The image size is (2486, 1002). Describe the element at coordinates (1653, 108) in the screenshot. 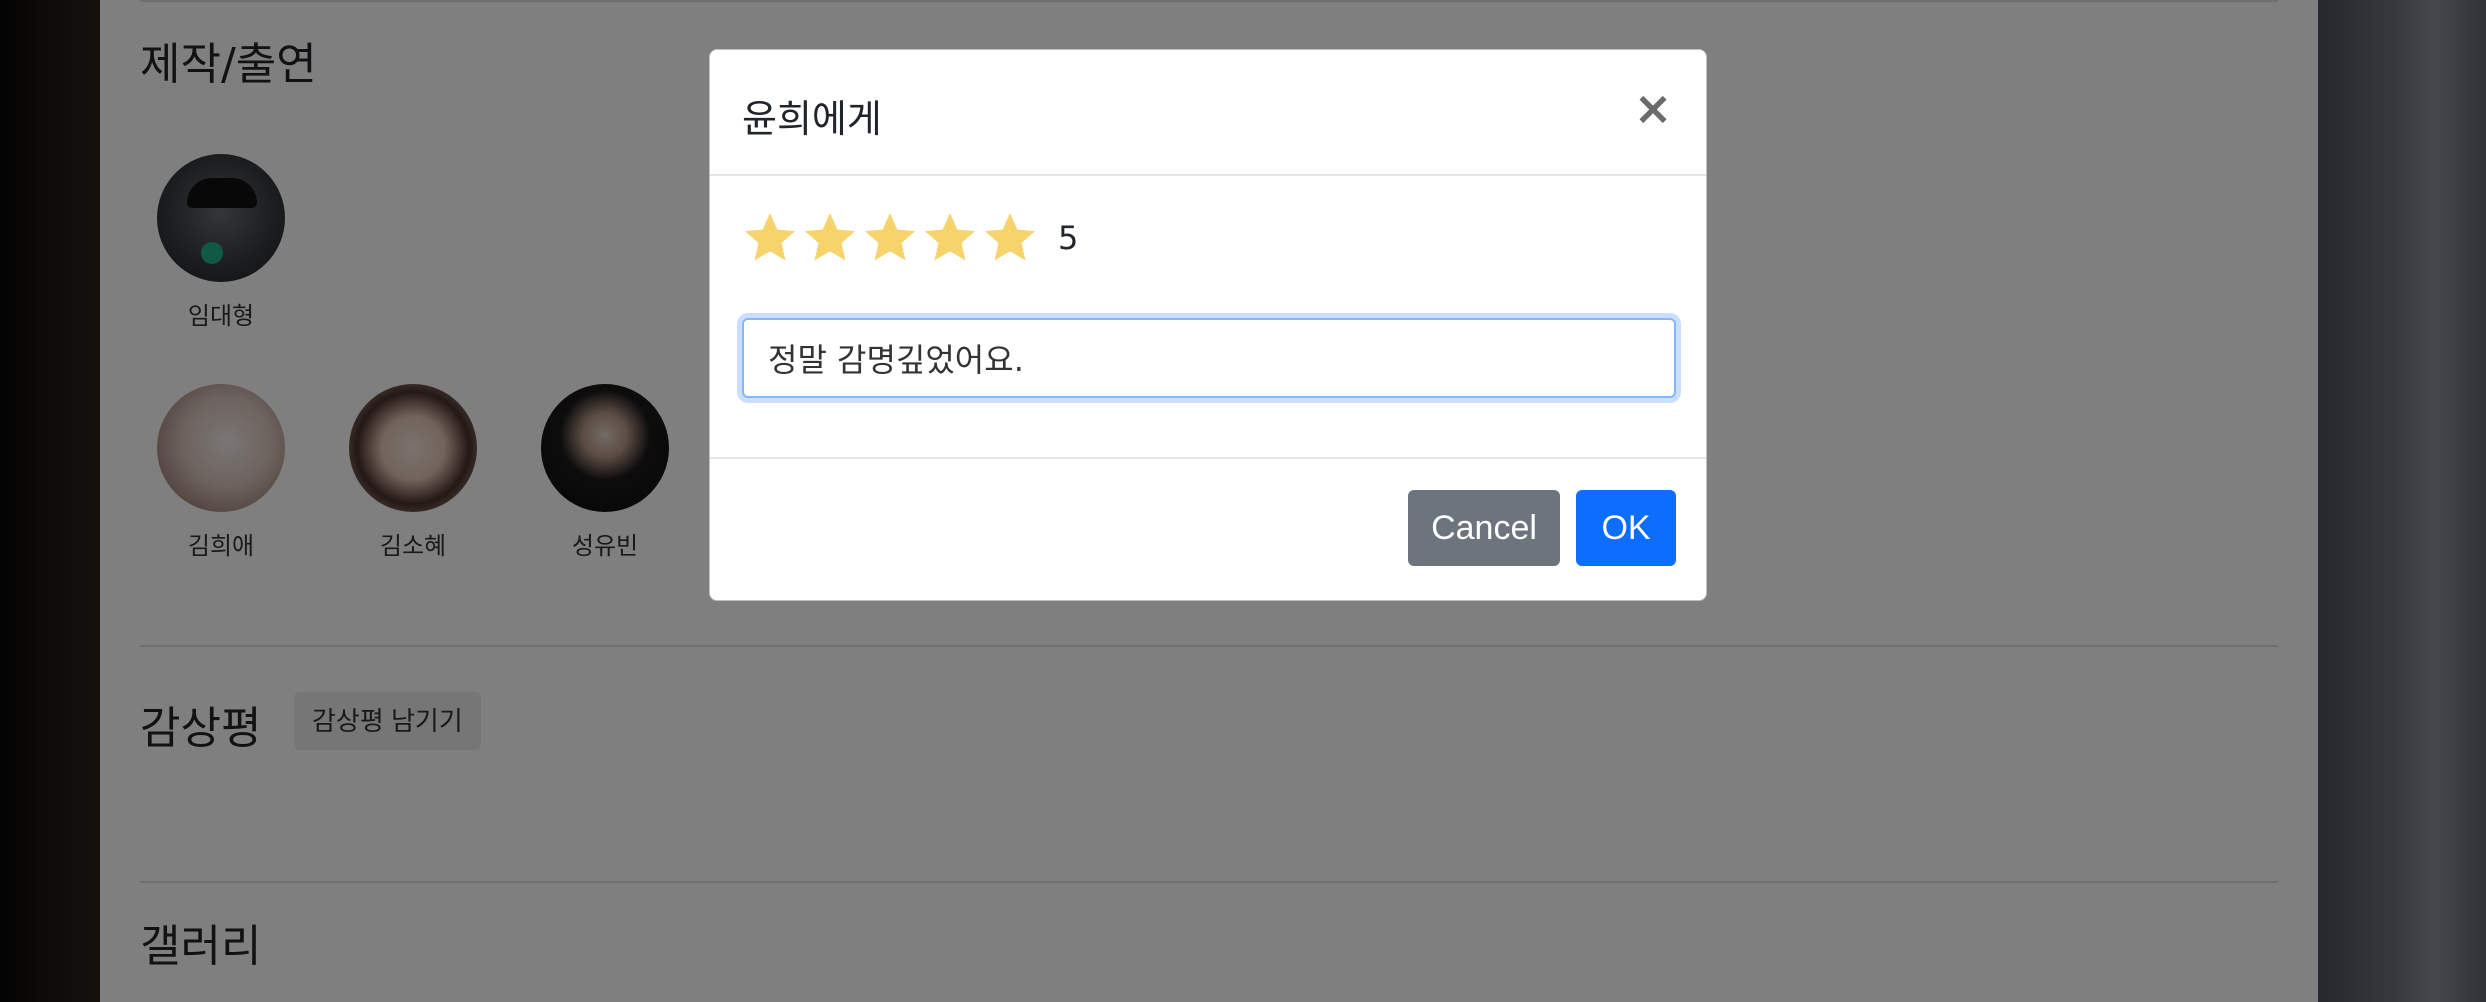

I see `close-icon: ×` at that location.